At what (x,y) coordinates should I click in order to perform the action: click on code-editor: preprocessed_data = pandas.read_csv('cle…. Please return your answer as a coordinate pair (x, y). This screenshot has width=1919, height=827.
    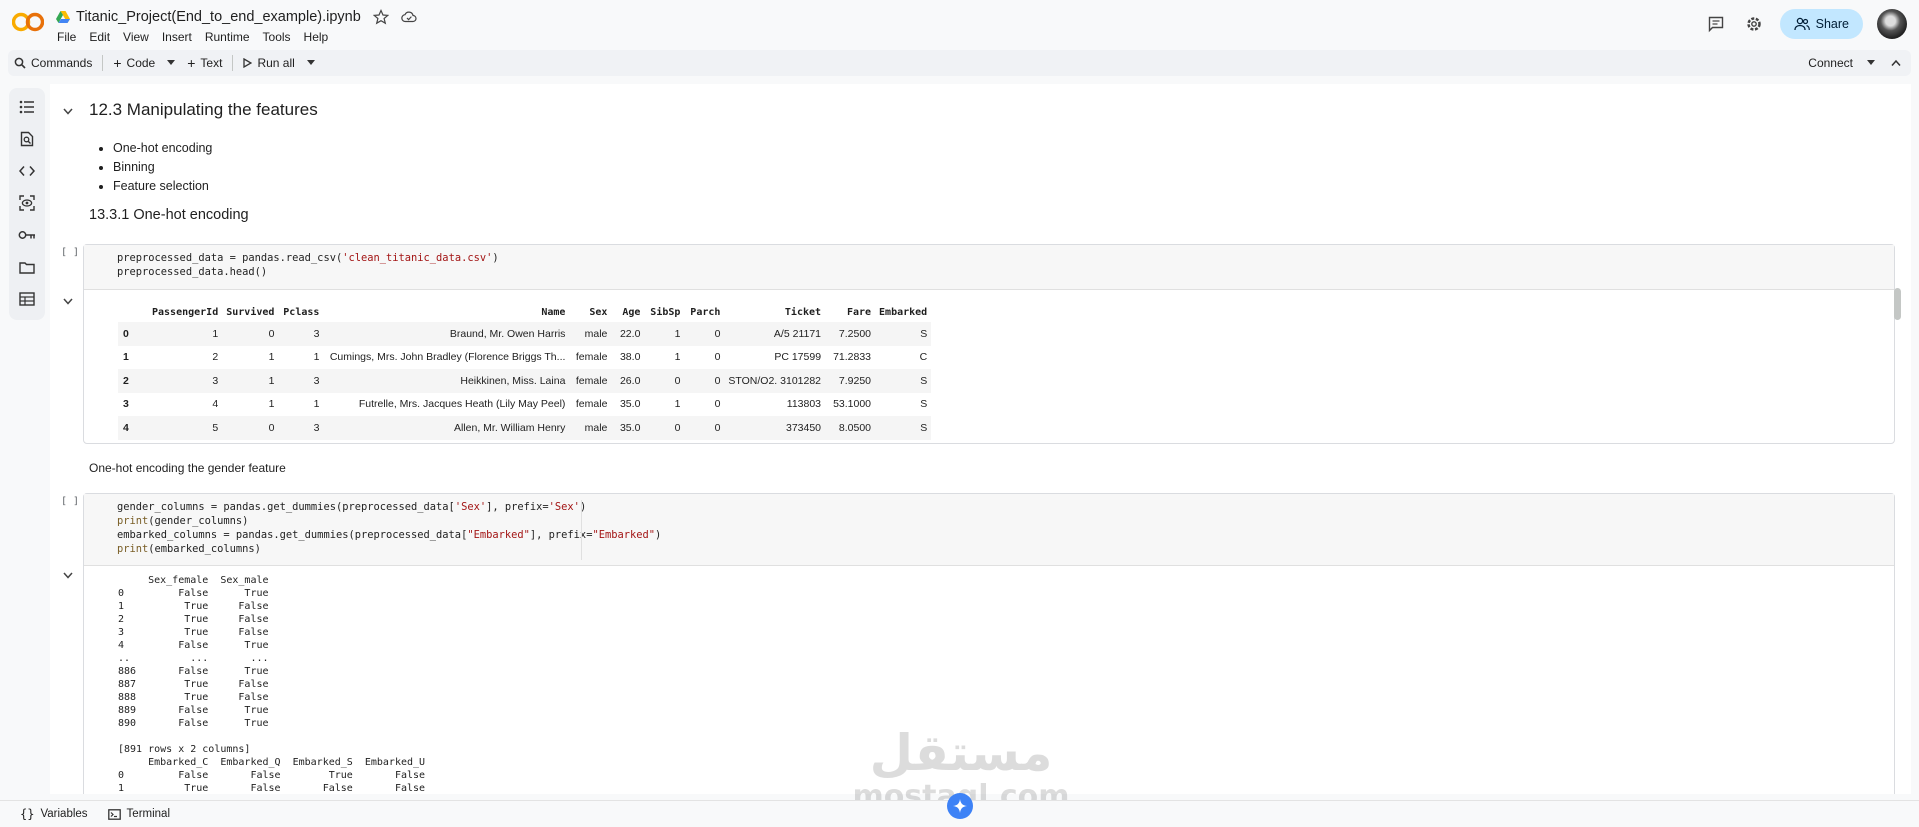
    Looking at the image, I should click on (989, 267).